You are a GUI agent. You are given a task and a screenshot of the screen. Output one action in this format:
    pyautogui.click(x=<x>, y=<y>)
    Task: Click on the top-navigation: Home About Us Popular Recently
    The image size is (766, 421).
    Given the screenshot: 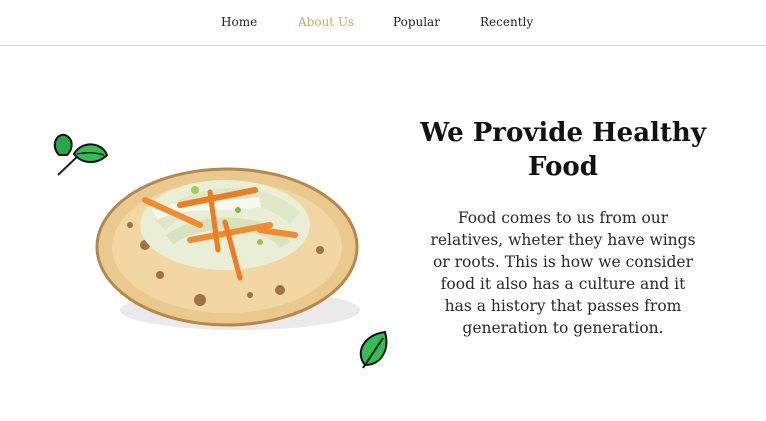 What is the action you would take?
    pyautogui.click(x=383, y=23)
    